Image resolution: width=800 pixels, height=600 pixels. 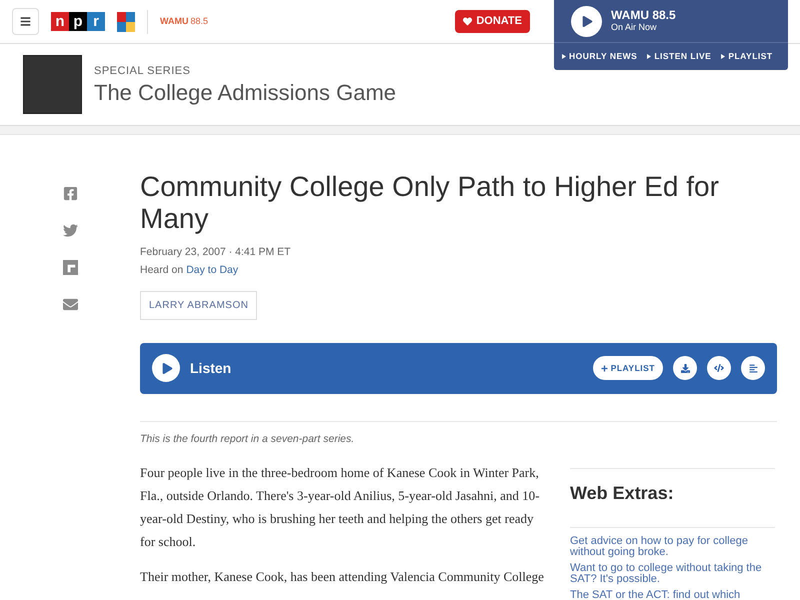 I want to click on code-icon, so click(x=719, y=368).